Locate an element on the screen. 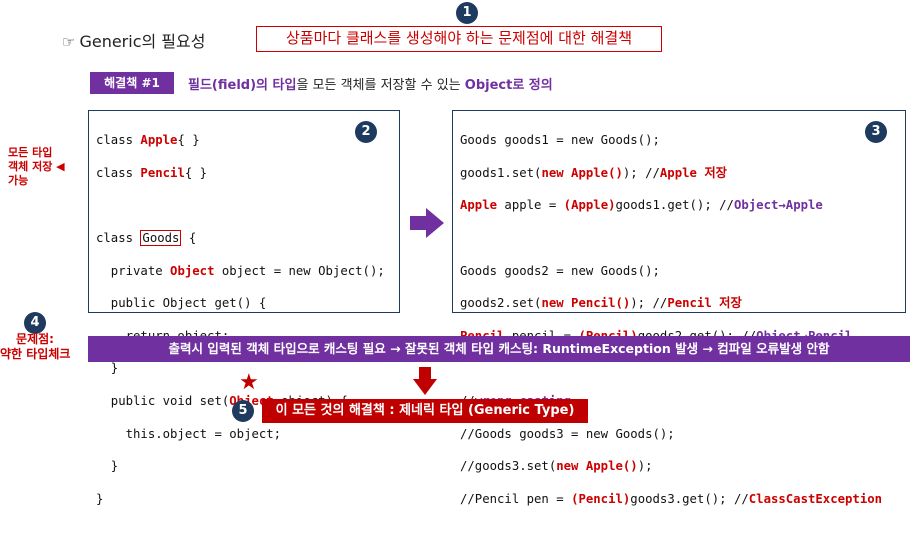 The image size is (918, 540). code-line: //goods3.set(new Apple()); is located at coordinates (556, 466).